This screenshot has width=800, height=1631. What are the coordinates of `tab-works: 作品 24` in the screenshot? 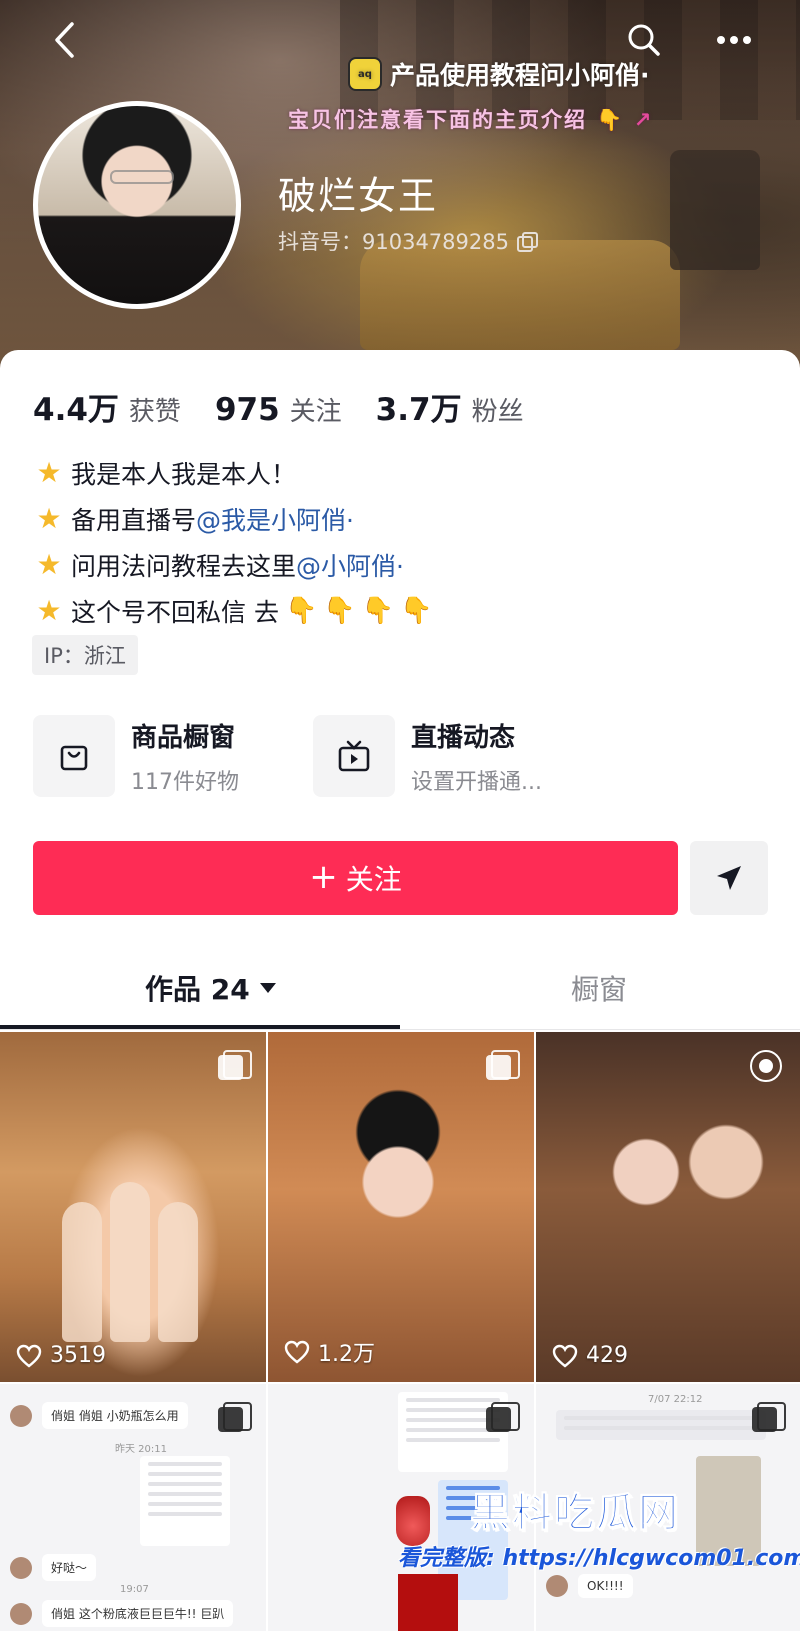 It's located at (210, 988).